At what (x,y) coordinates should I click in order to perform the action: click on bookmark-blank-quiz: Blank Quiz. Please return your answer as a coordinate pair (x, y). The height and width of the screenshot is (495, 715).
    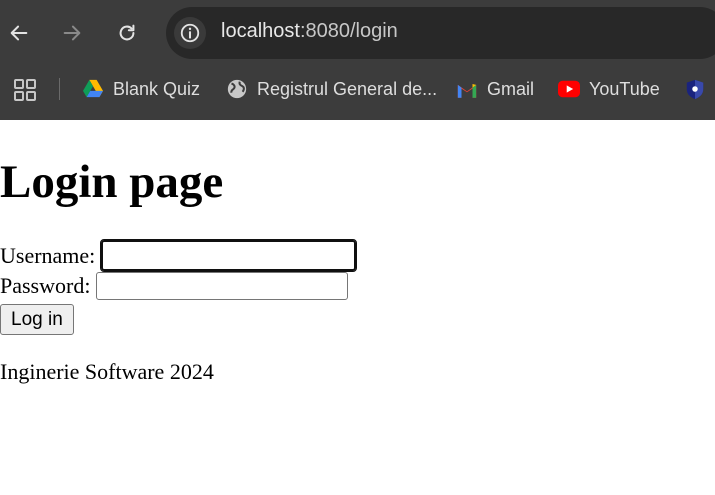
    Looking at the image, I should click on (141, 89).